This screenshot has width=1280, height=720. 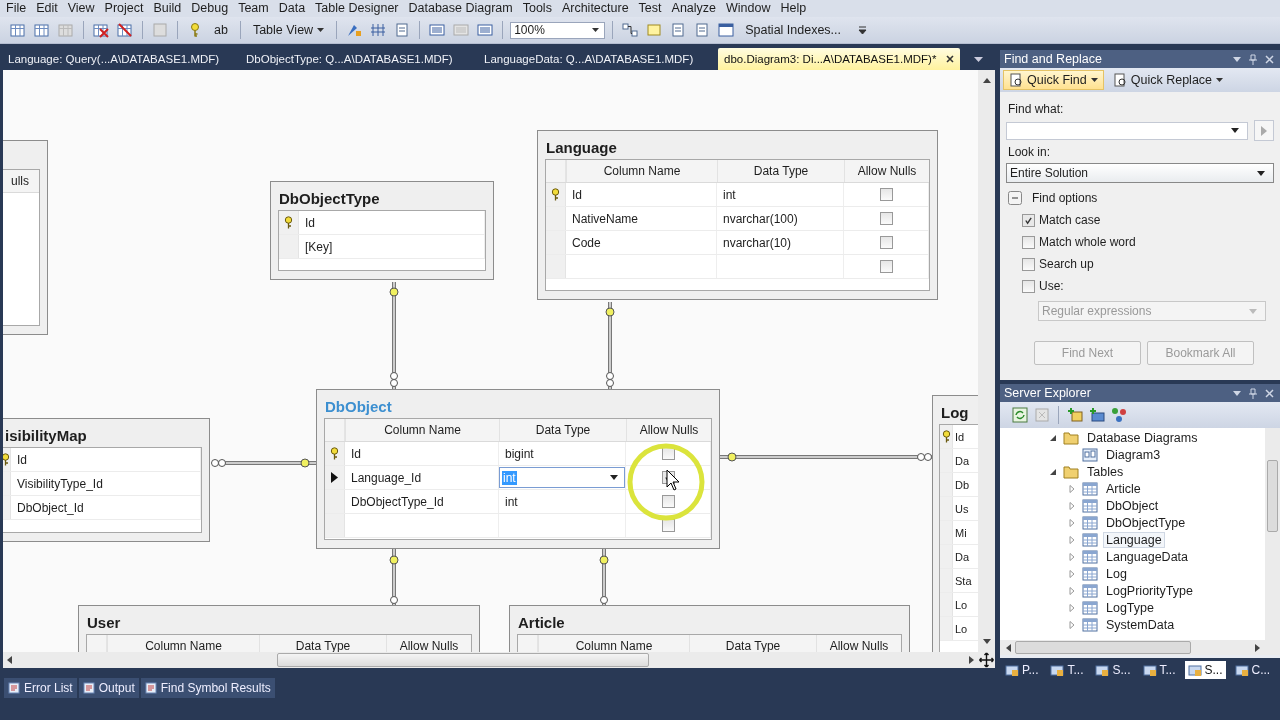 I want to click on table-shape: User Column Name Data Type Allow Nulls, so click(x=279, y=628).